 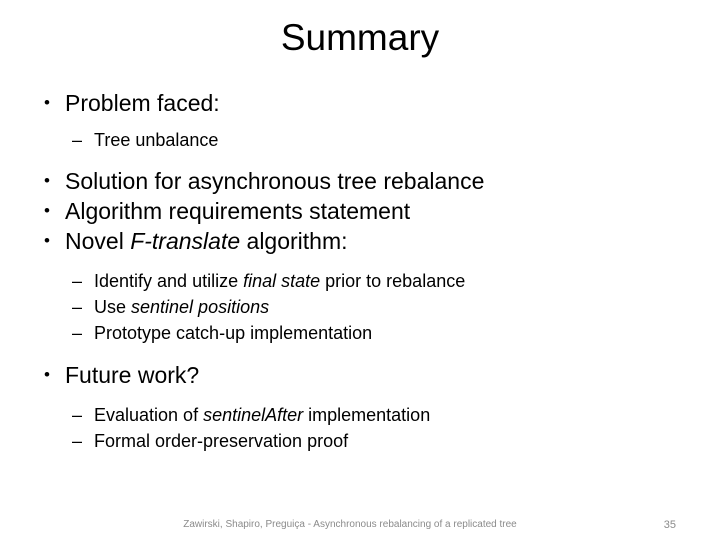 I want to click on bullet-problem-faced: • Problem faced:, so click(x=360, y=103).